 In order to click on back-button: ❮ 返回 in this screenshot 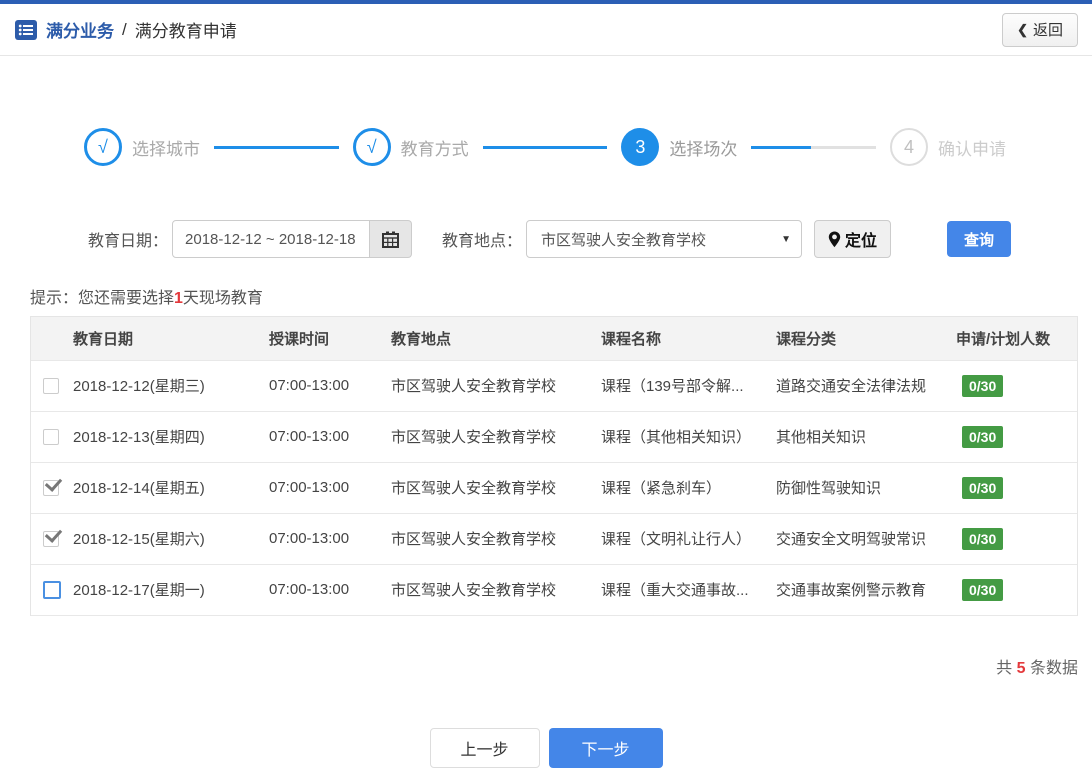, I will do `click(1040, 29)`.